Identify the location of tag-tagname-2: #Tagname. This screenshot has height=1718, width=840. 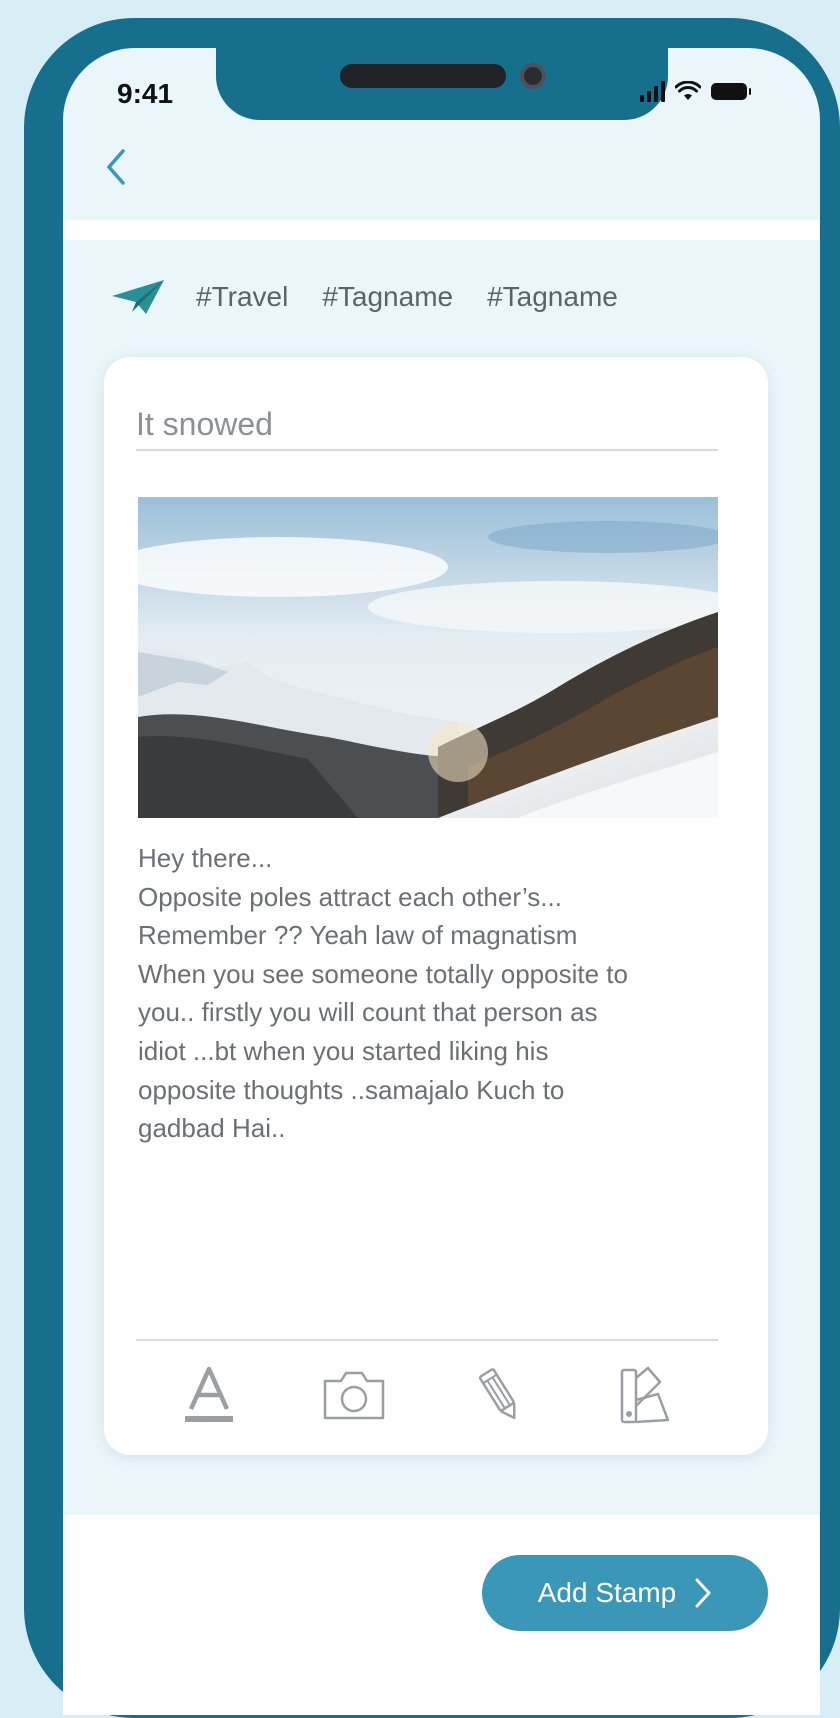
(552, 297).